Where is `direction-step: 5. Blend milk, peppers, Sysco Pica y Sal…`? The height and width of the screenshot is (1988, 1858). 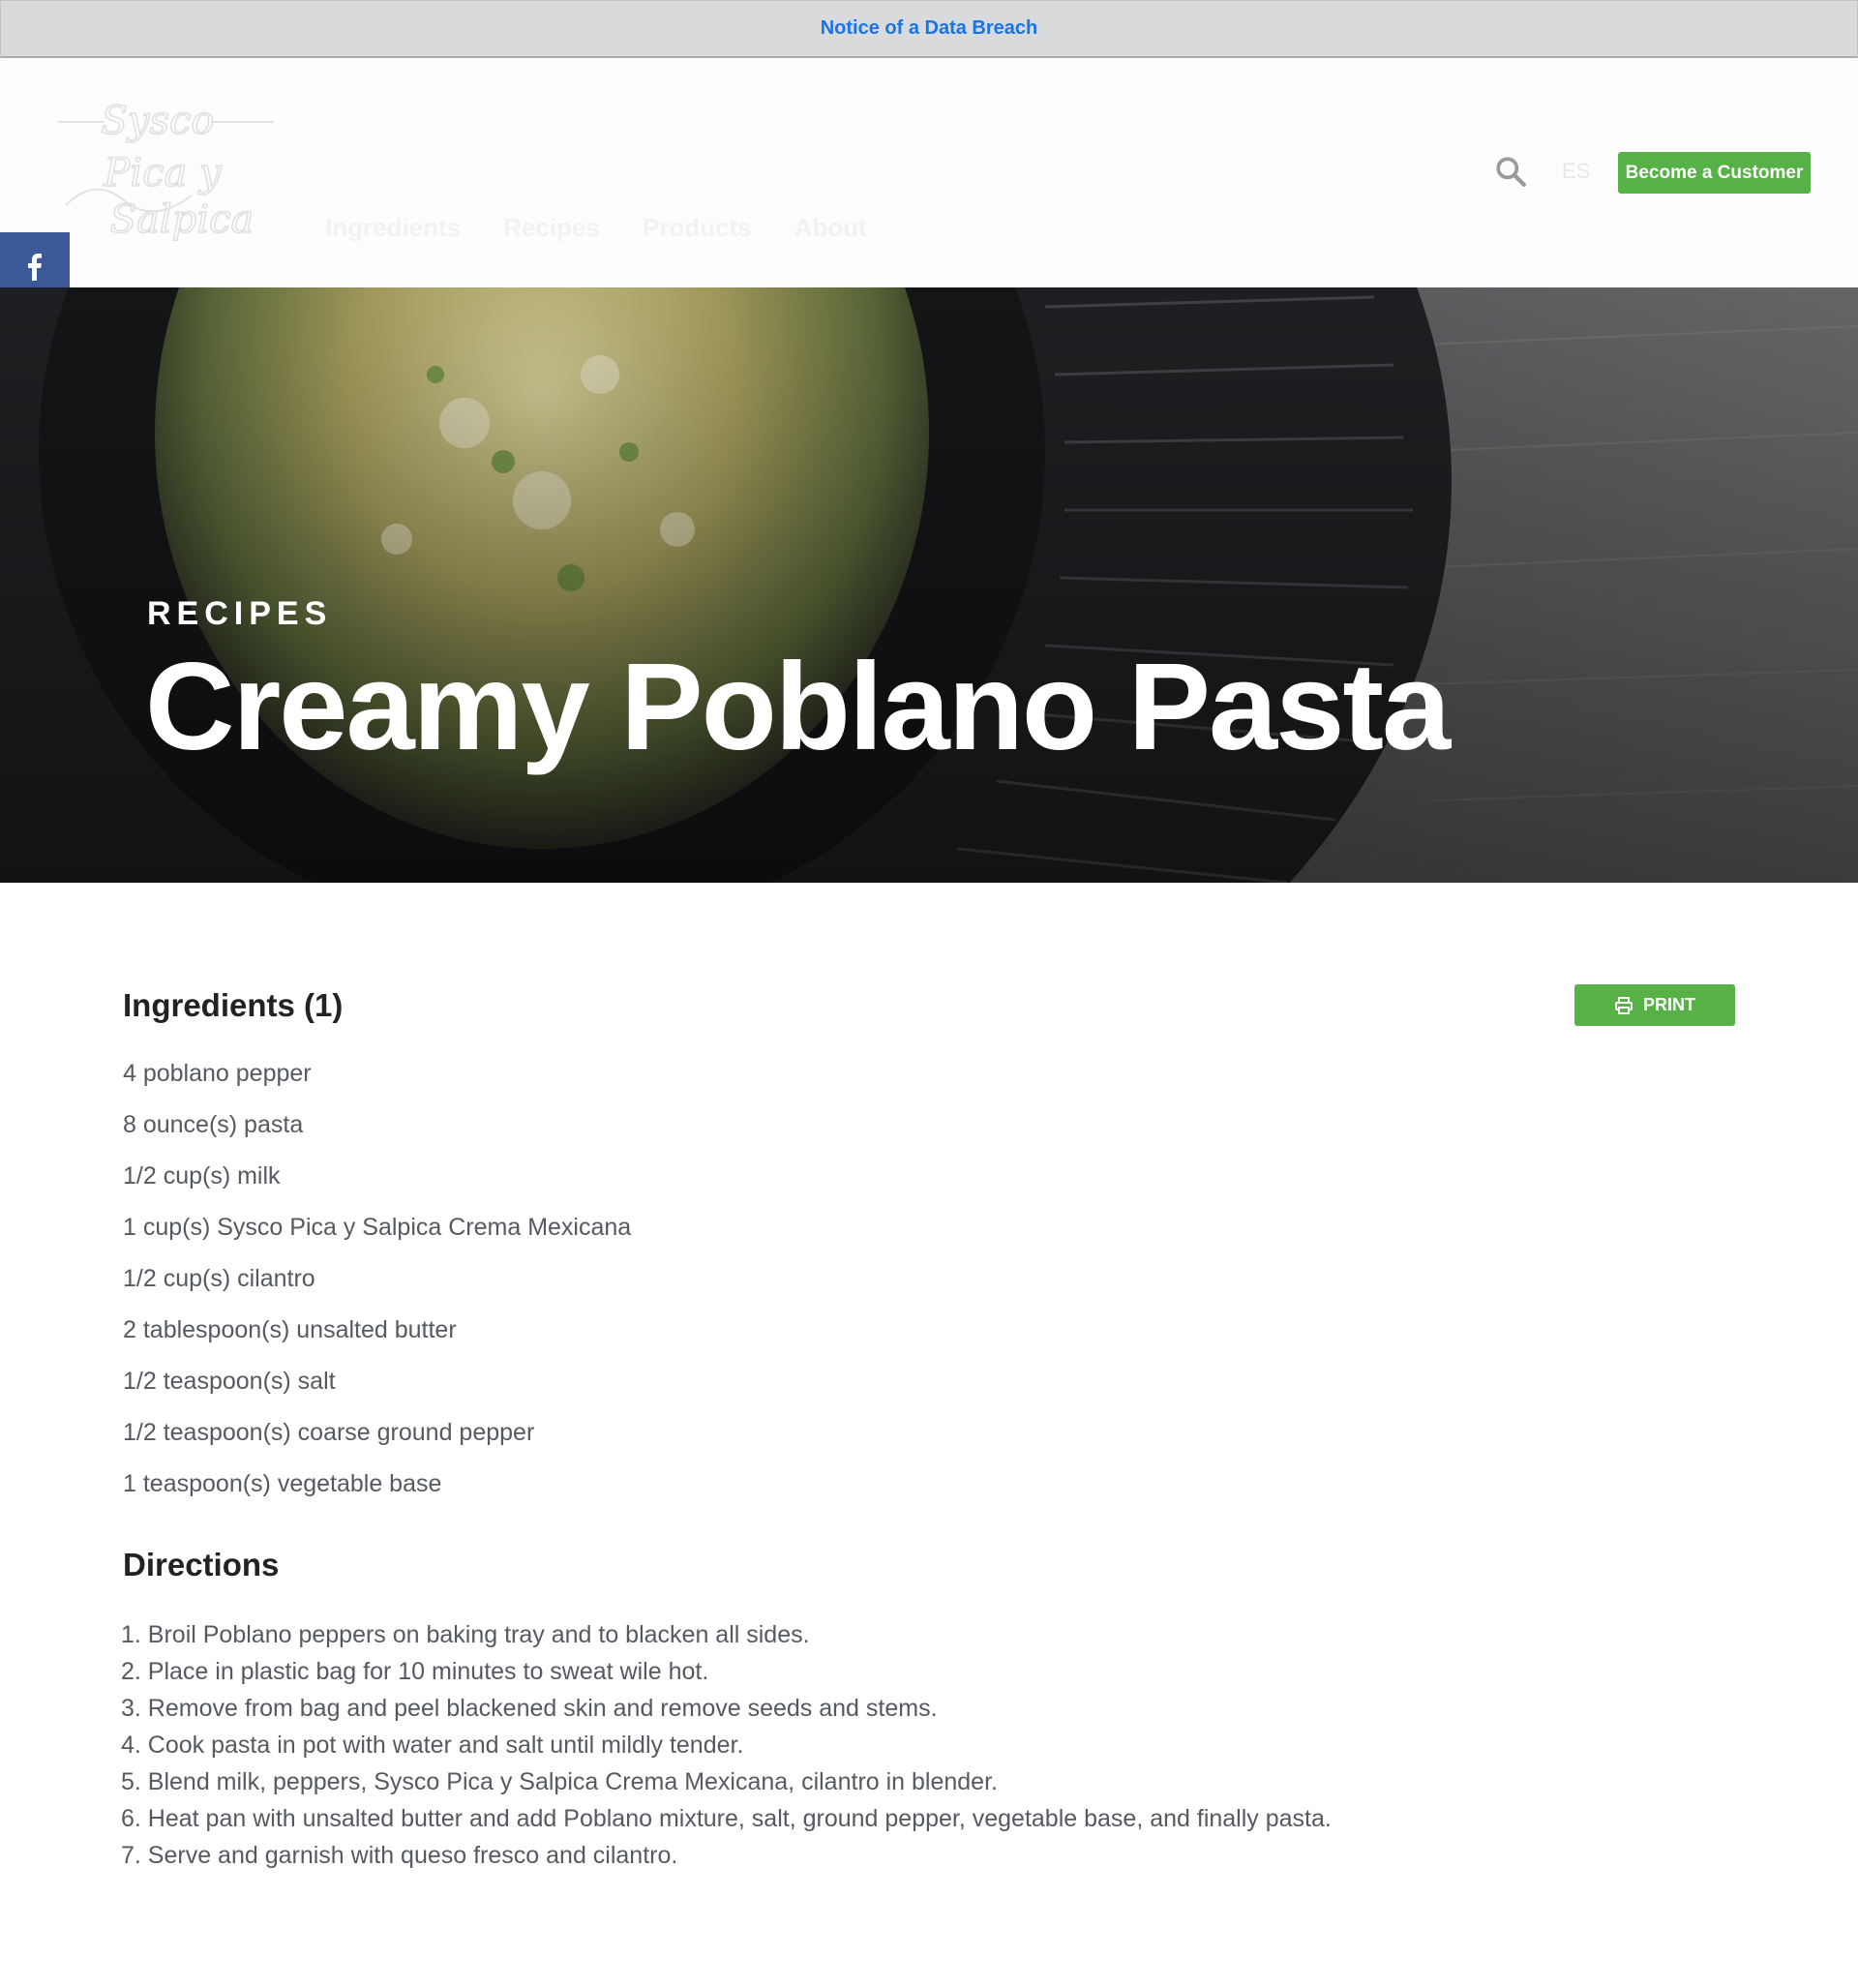 direction-step: 5. Blend milk, peppers, Sysco Pica y Sal… is located at coordinates (559, 1781).